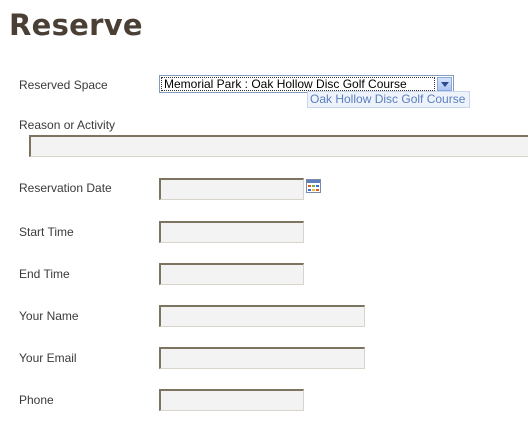 The width and height of the screenshot is (528, 428). What do you see at coordinates (65, 188) in the screenshot?
I see `reservation-date-label: Reservation Date` at bounding box center [65, 188].